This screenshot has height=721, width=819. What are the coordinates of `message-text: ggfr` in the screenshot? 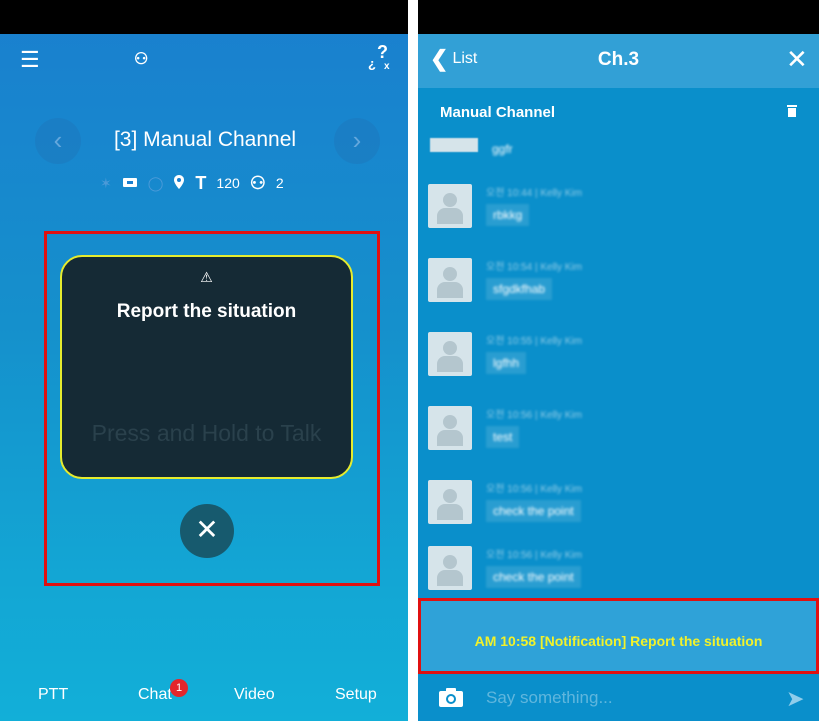 It's located at (502, 149).